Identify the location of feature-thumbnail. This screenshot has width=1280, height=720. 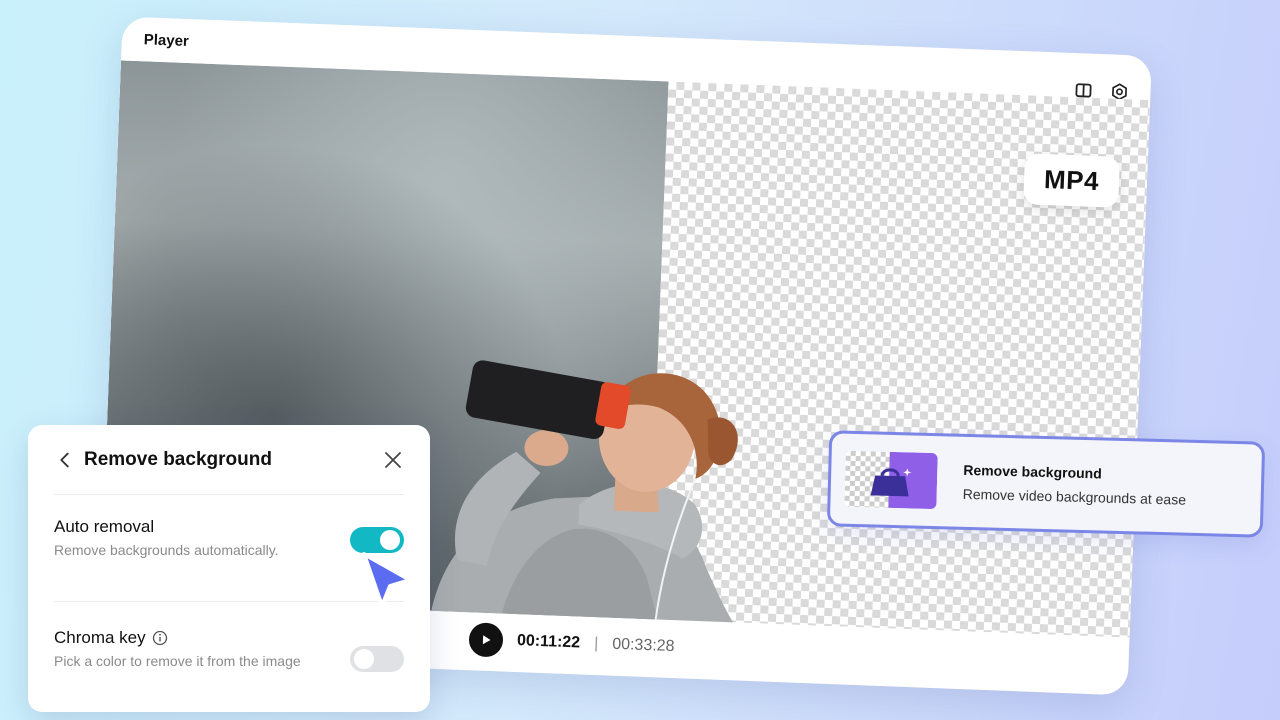
(891, 480).